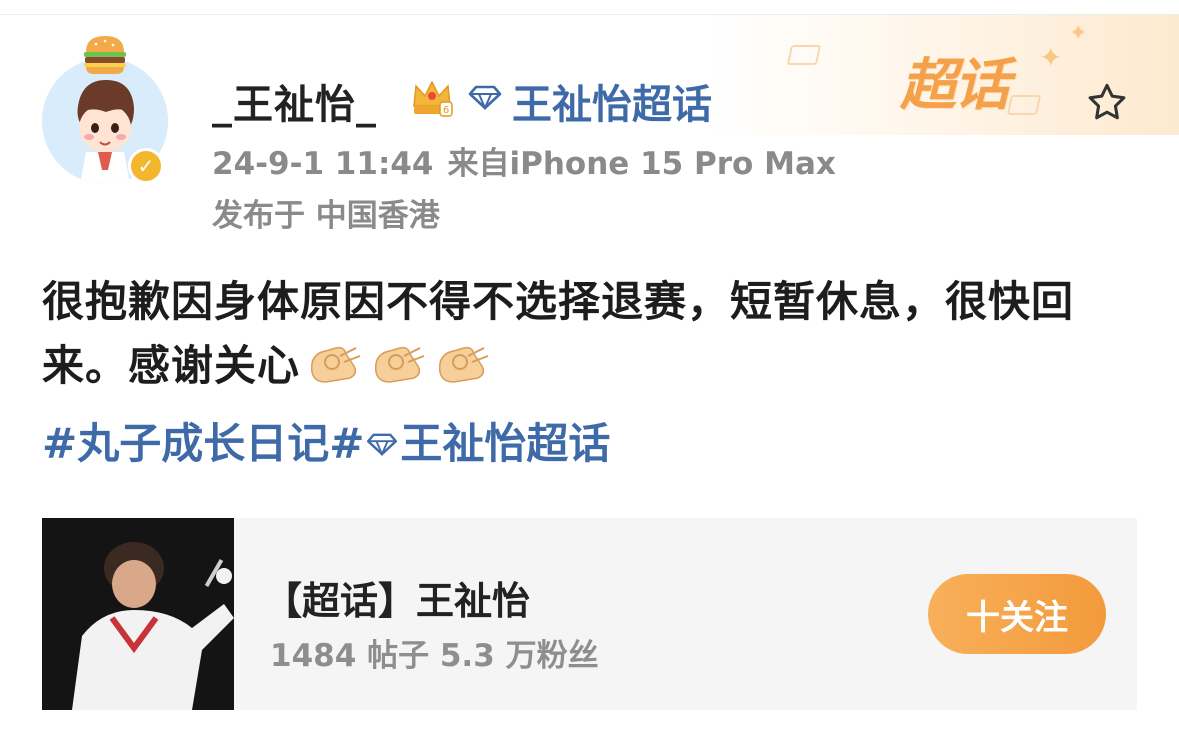 The width and height of the screenshot is (1179, 731). Describe the element at coordinates (434, 656) in the screenshot. I see `card-stats: 1484 帖子 5.3 万粉丝` at that location.